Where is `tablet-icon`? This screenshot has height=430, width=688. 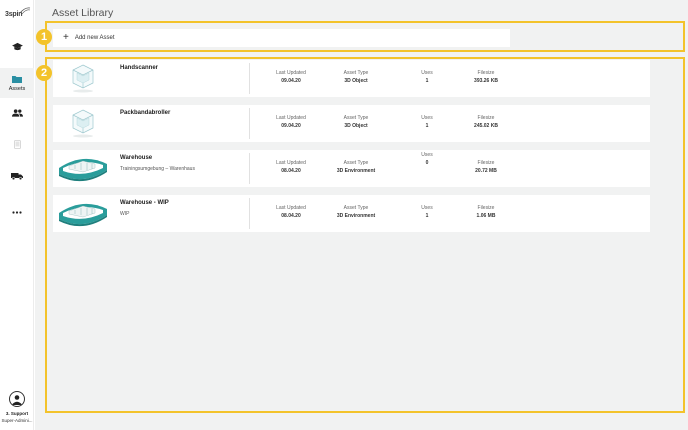 tablet-icon is located at coordinates (17, 144).